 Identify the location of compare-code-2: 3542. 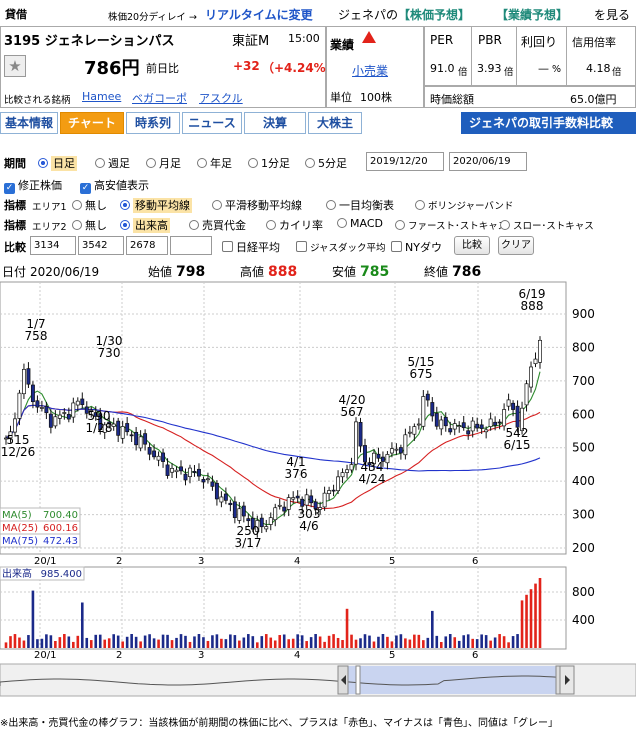
(101, 245).